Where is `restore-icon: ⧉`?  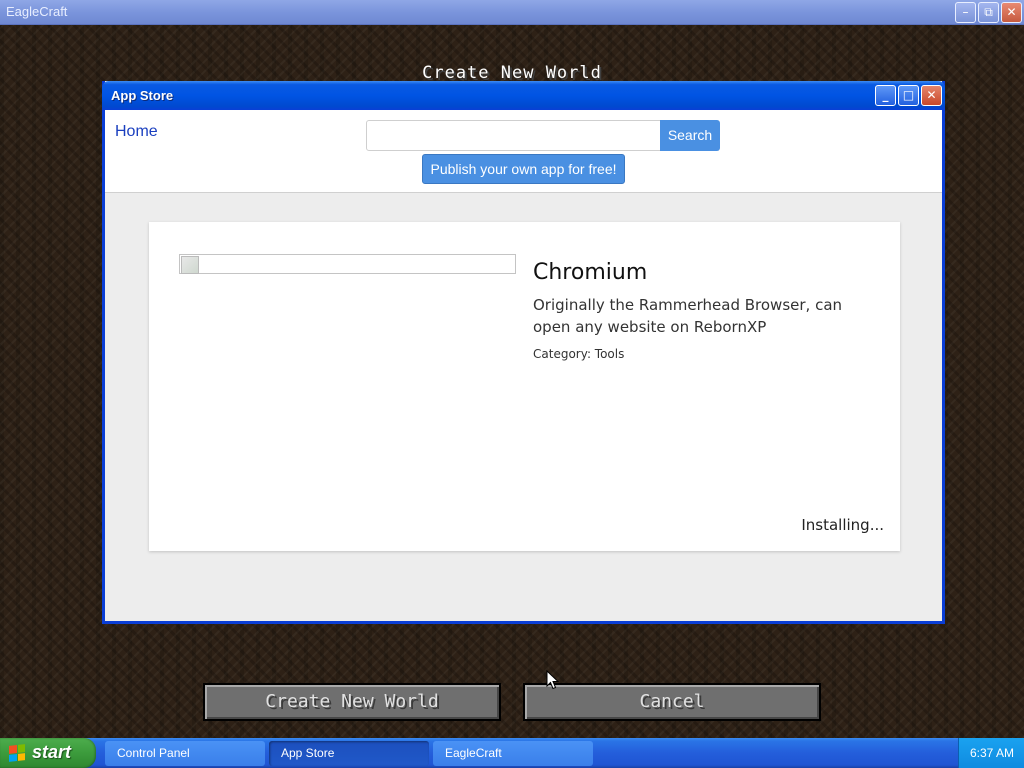
restore-icon: ⧉ is located at coordinates (988, 12).